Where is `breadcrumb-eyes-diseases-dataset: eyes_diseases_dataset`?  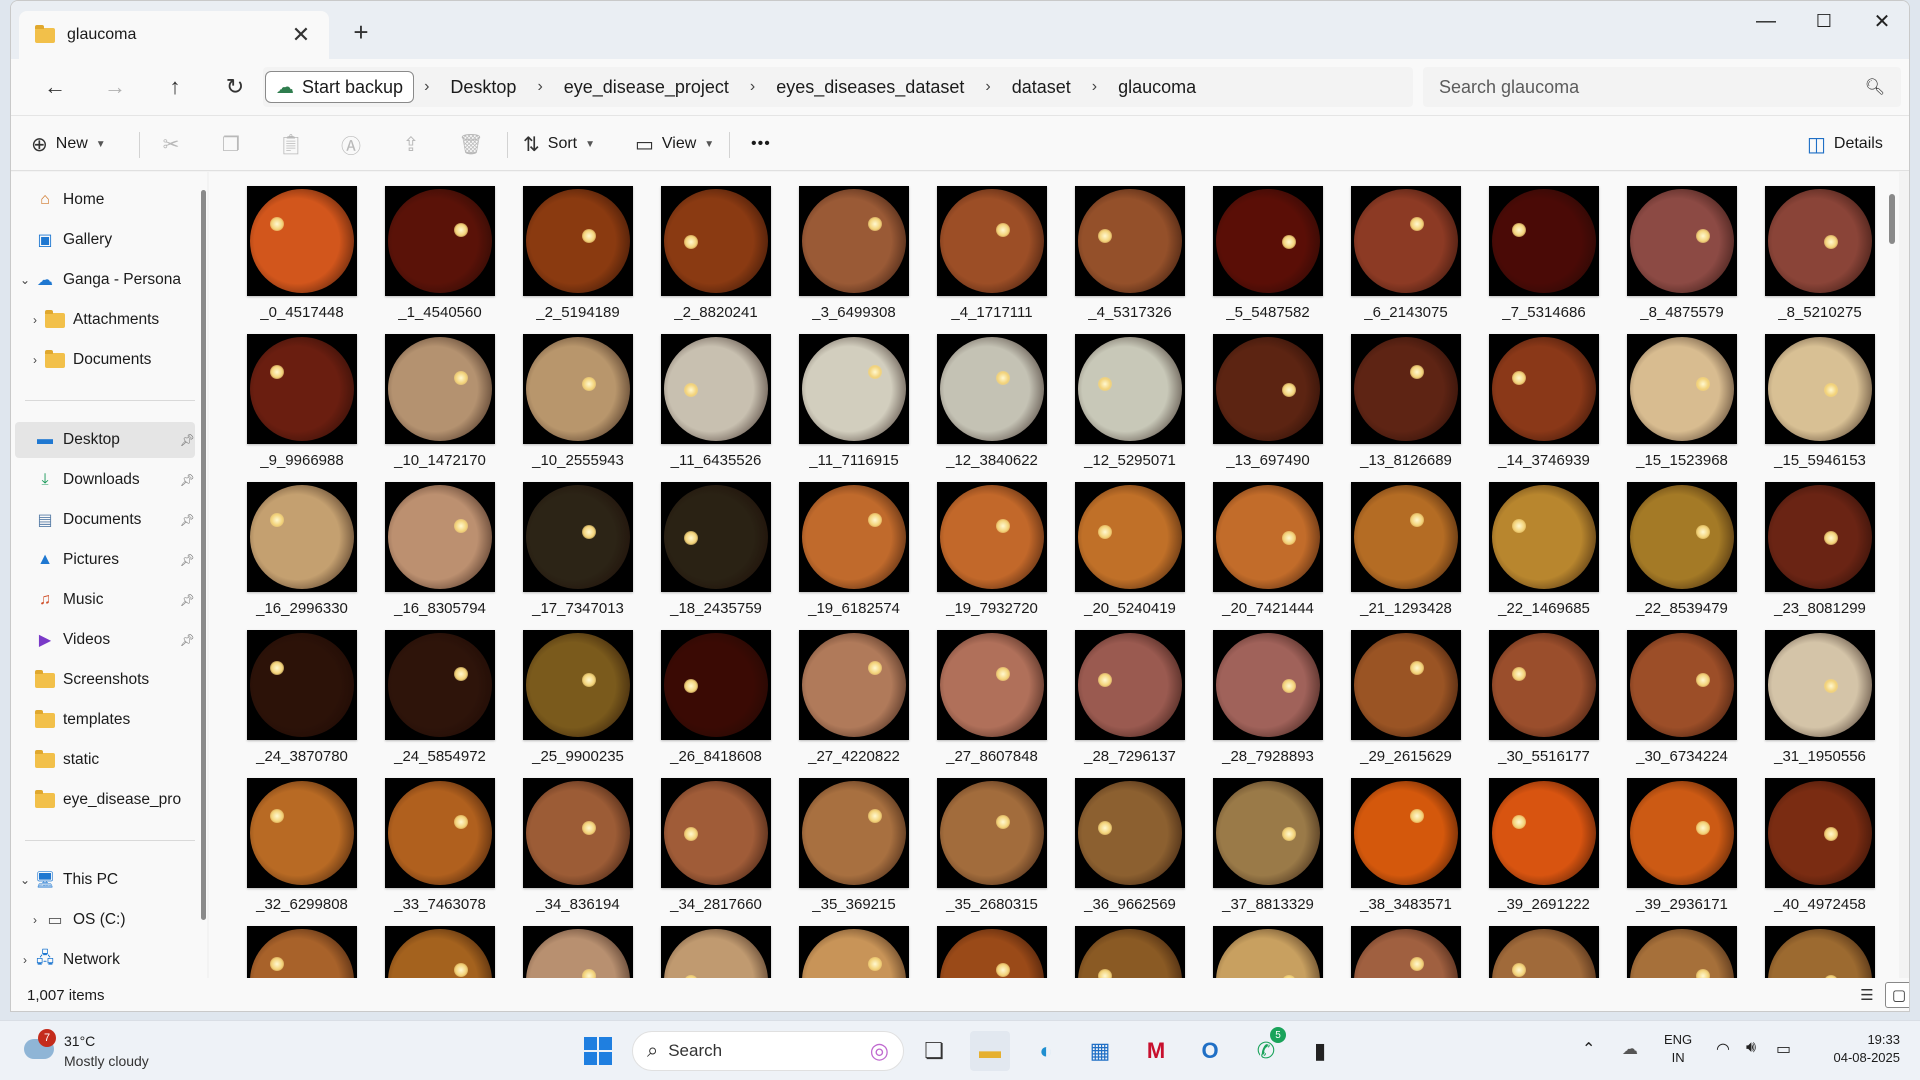 breadcrumb-eyes-diseases-dataset: eyes_diseases_dataset is located at coordinates (870, 87).